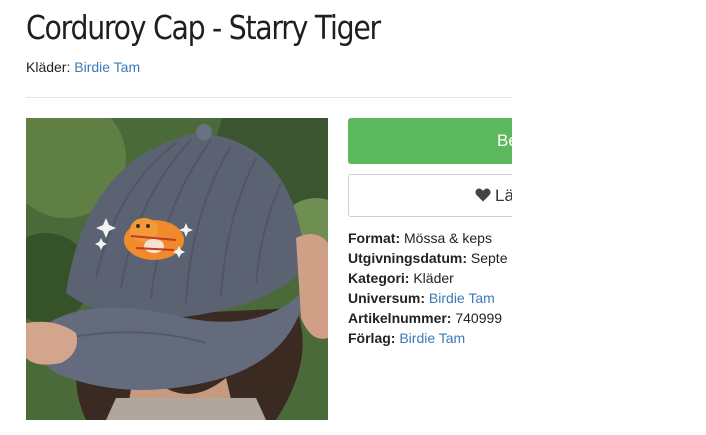 Image resolution: width=706 pixels, height=435 pixels. I want to click on spec-value: Mössa & keps, so click(448, 238).